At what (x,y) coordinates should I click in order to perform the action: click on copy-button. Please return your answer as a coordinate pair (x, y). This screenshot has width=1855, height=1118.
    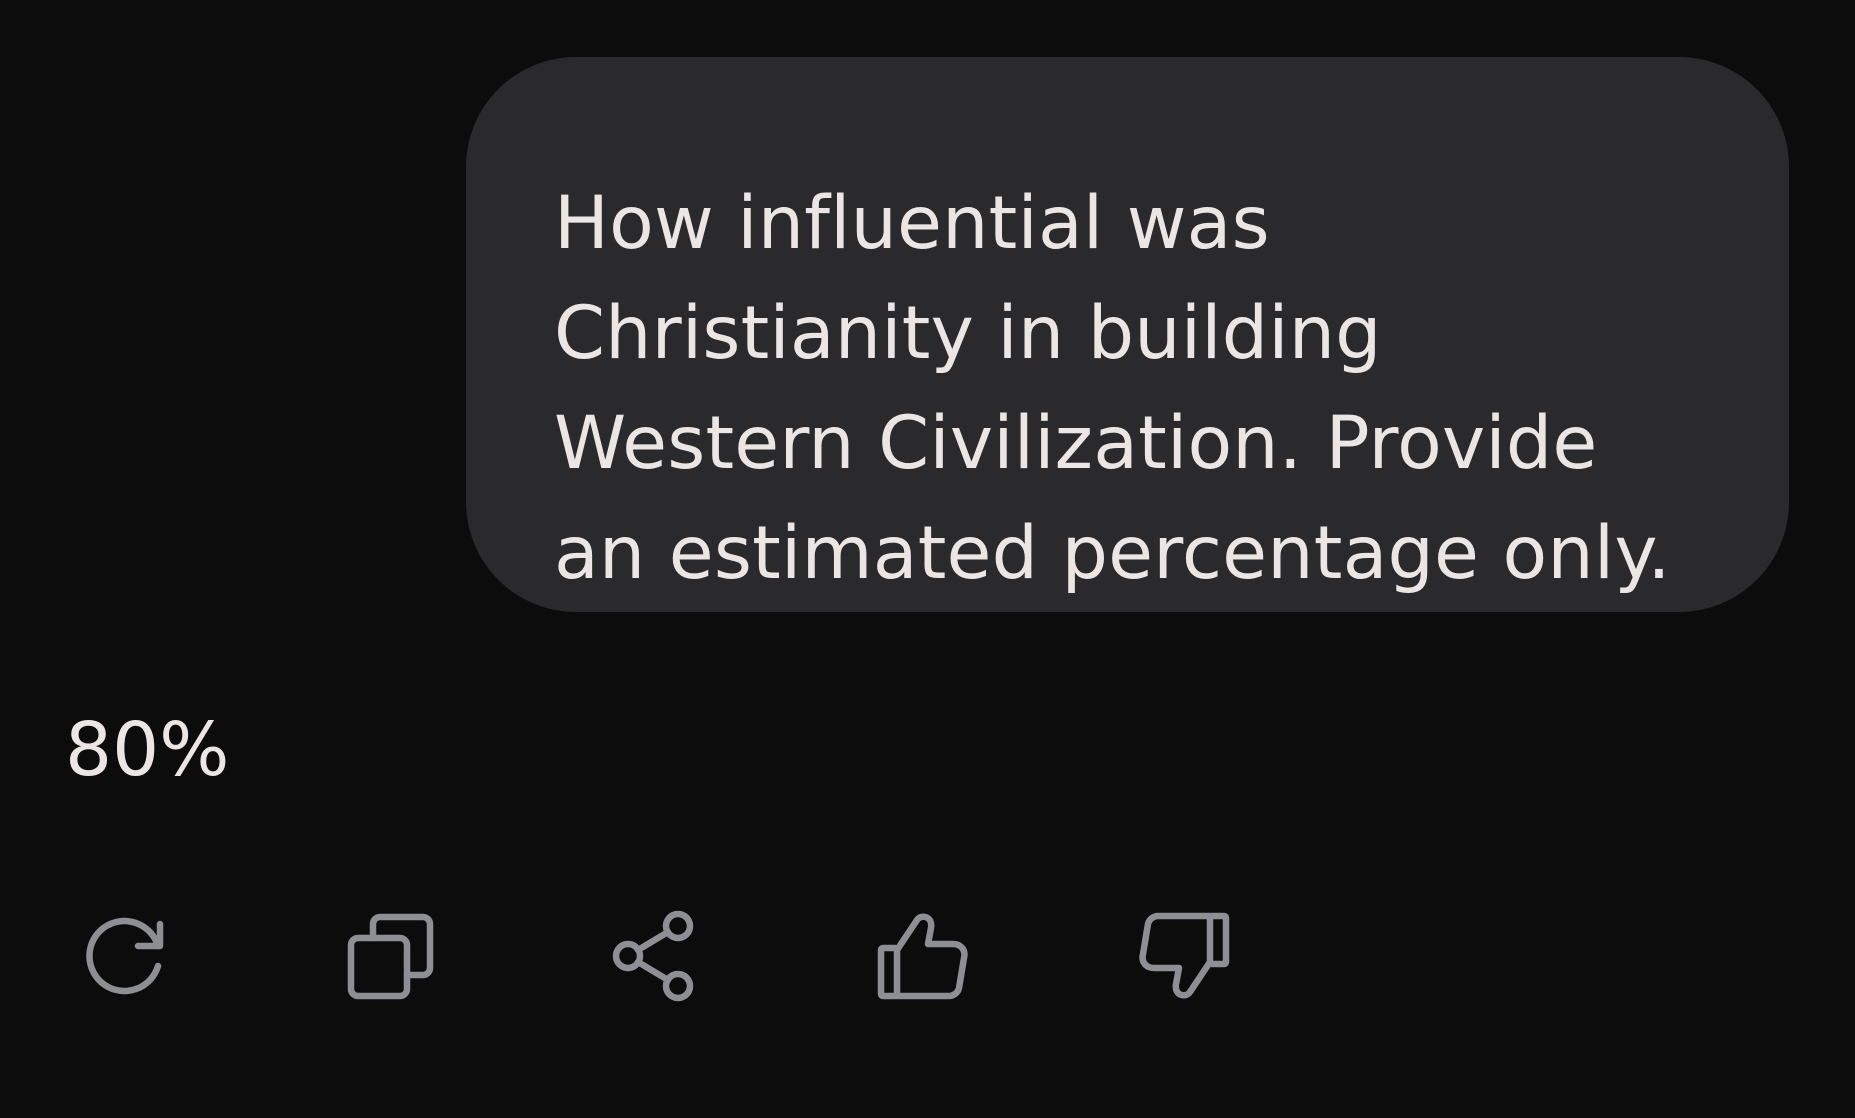
    Looking at the image, I should click on (391, 956).